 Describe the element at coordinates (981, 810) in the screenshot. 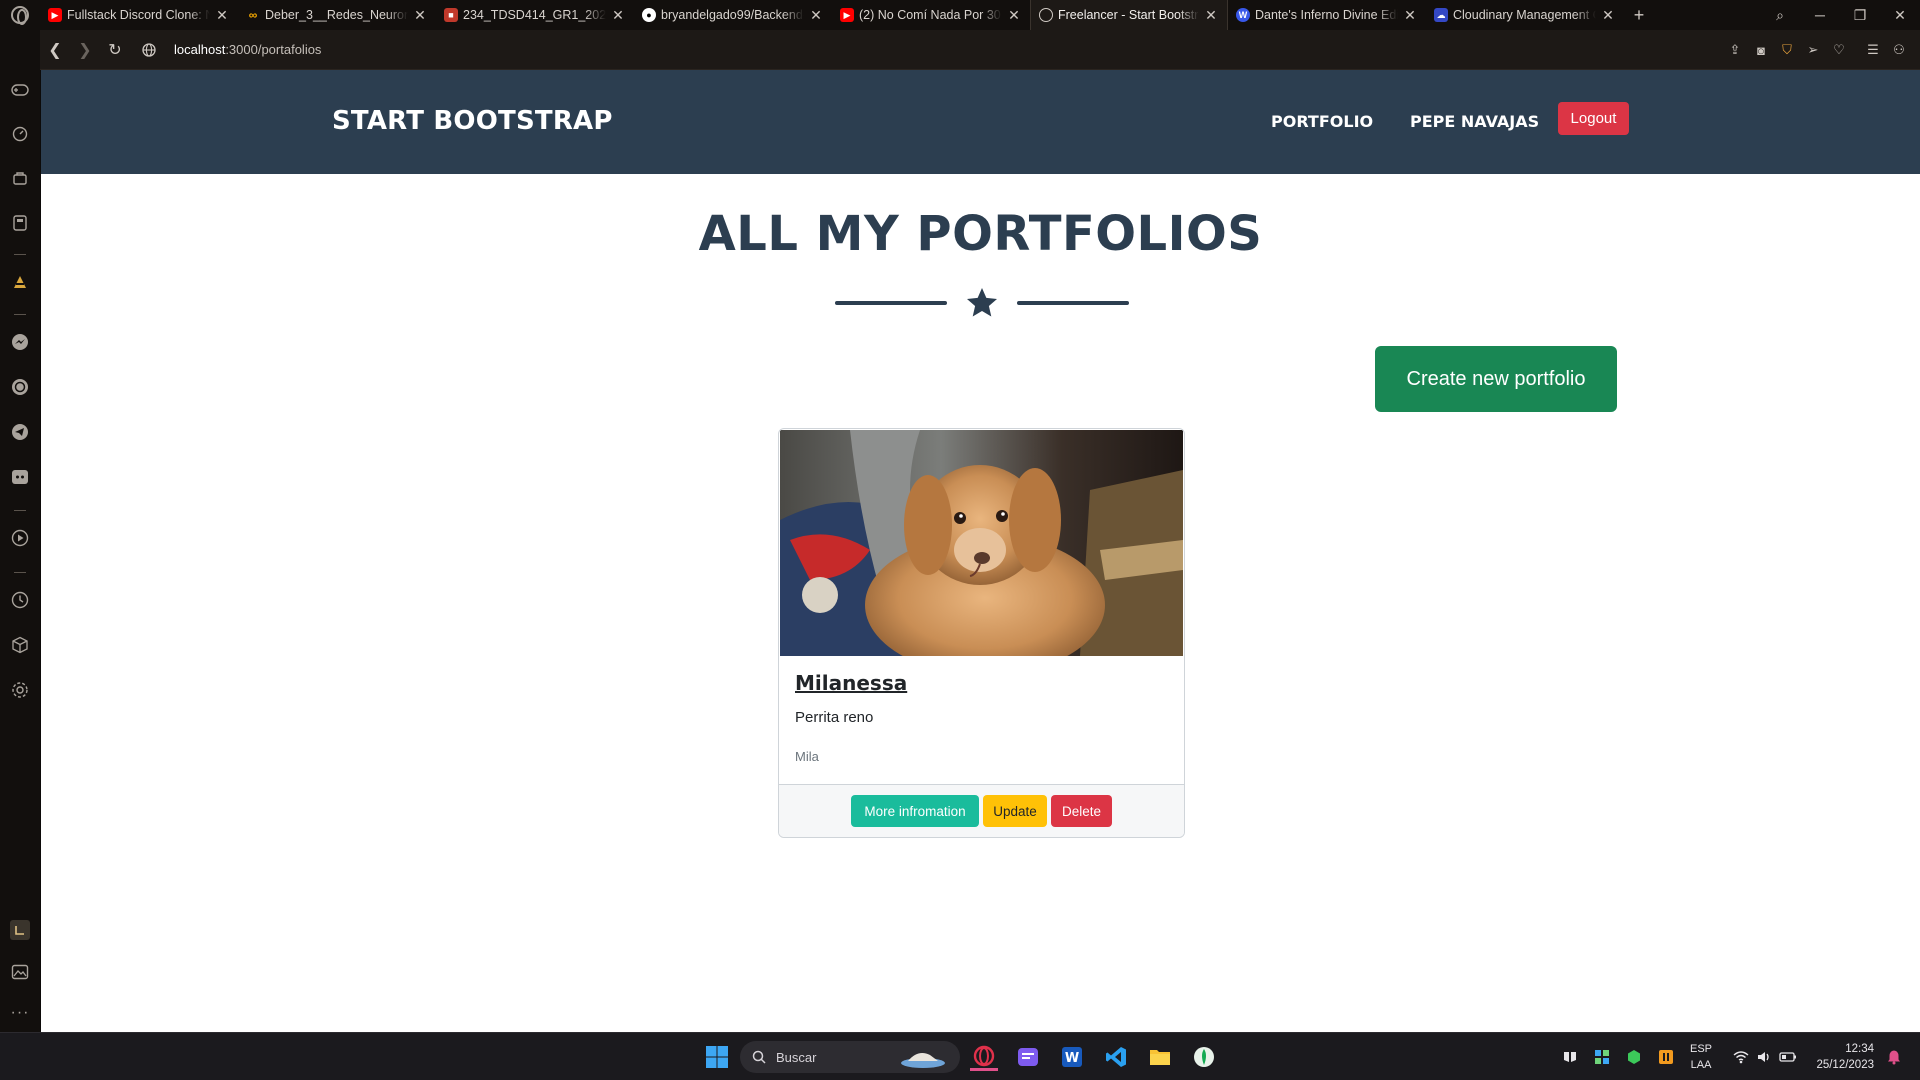

I see `card-footer: More infromation Update Delete` at that location.